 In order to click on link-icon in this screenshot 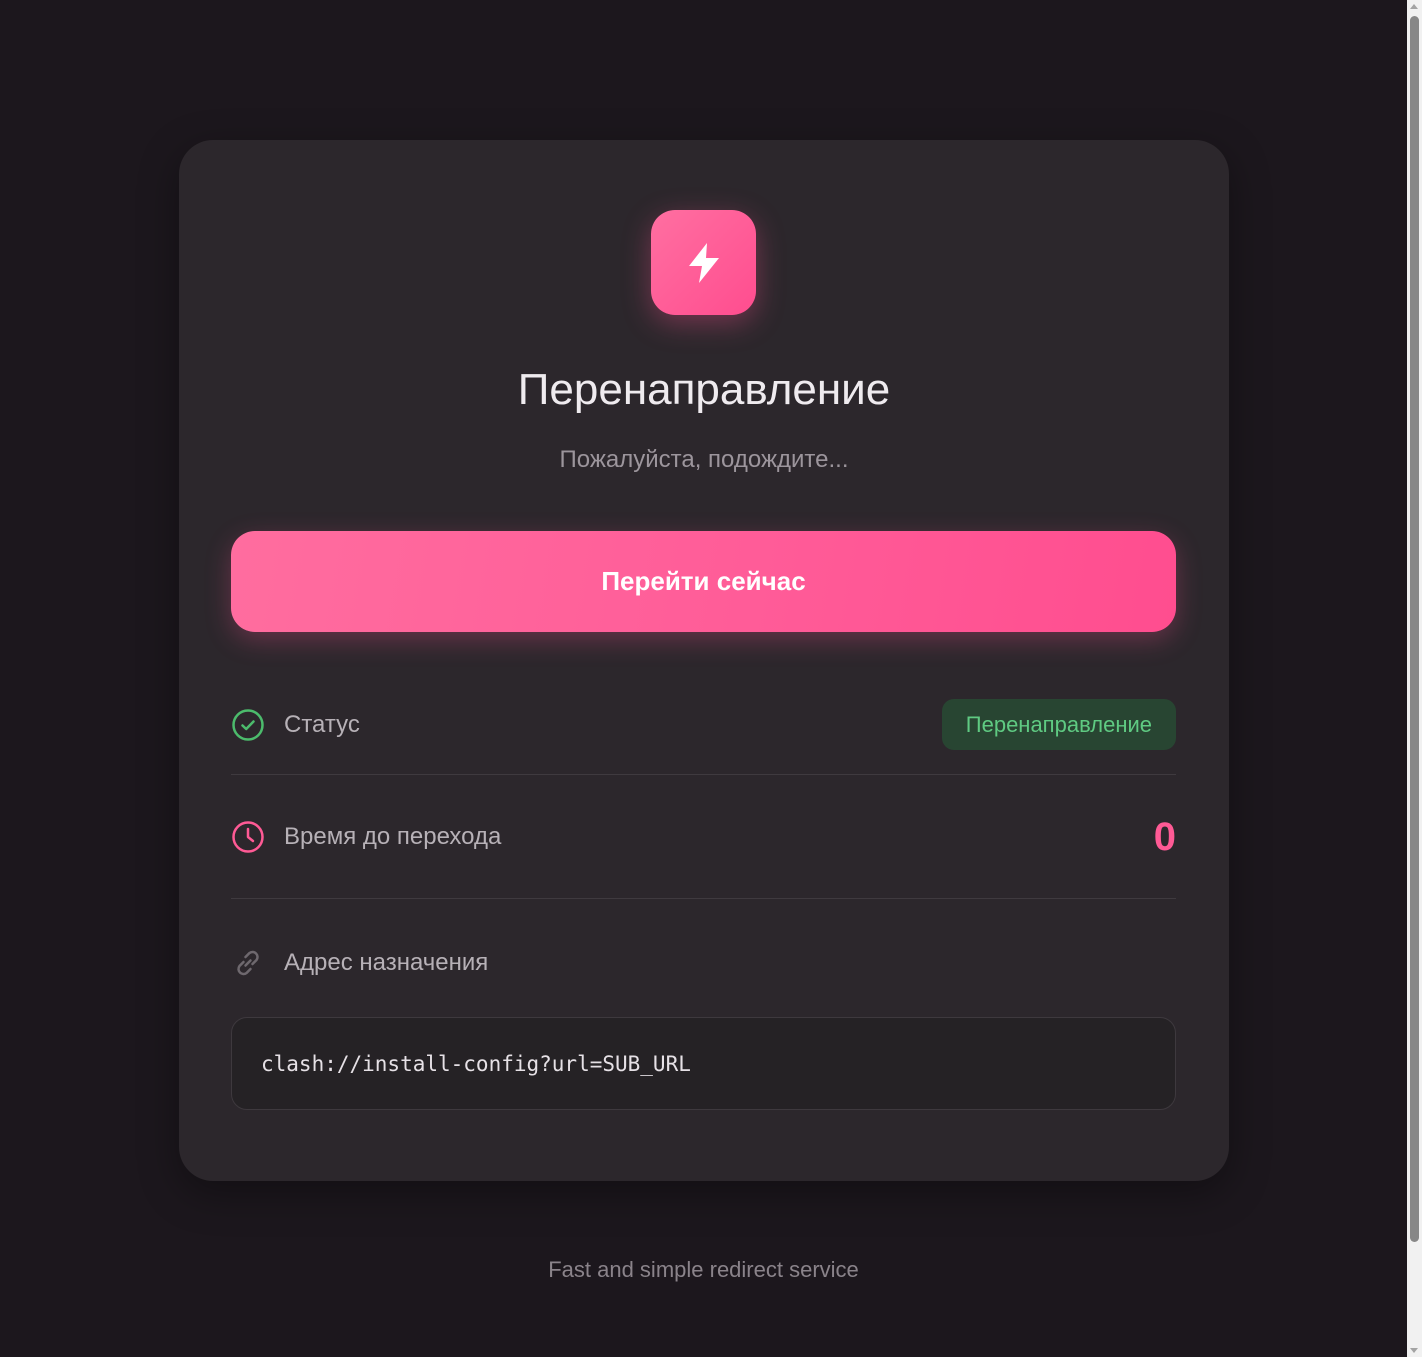, I will do `click(248, 963)`.